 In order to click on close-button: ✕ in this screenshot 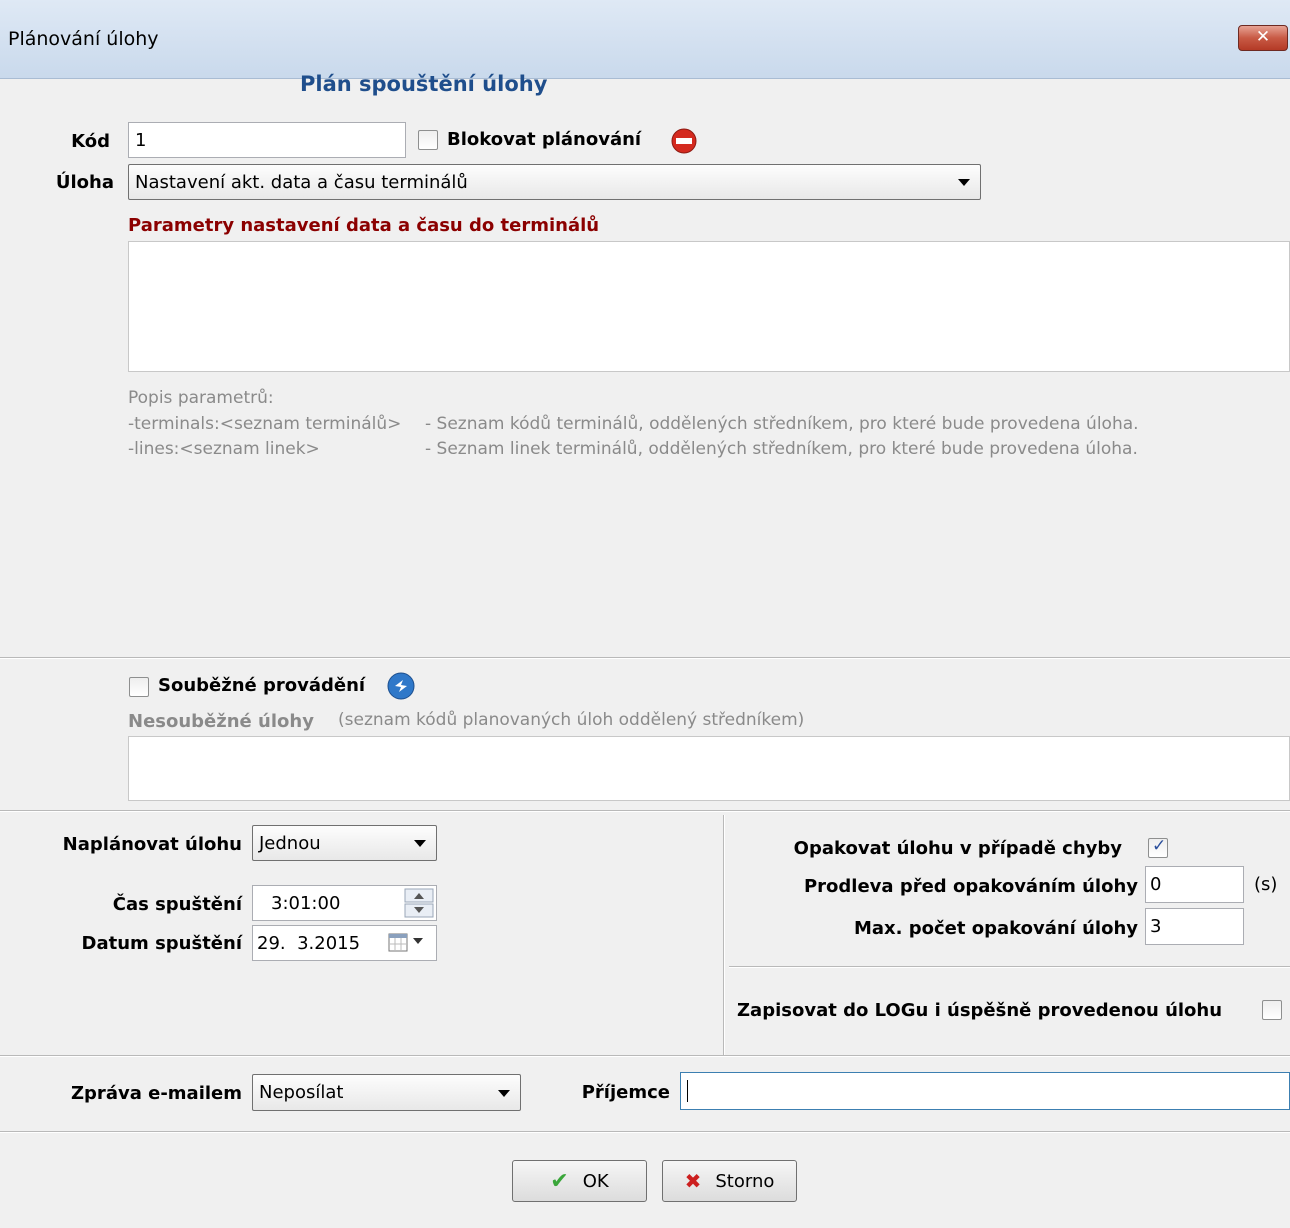, I will do `click(1263, 38)`.